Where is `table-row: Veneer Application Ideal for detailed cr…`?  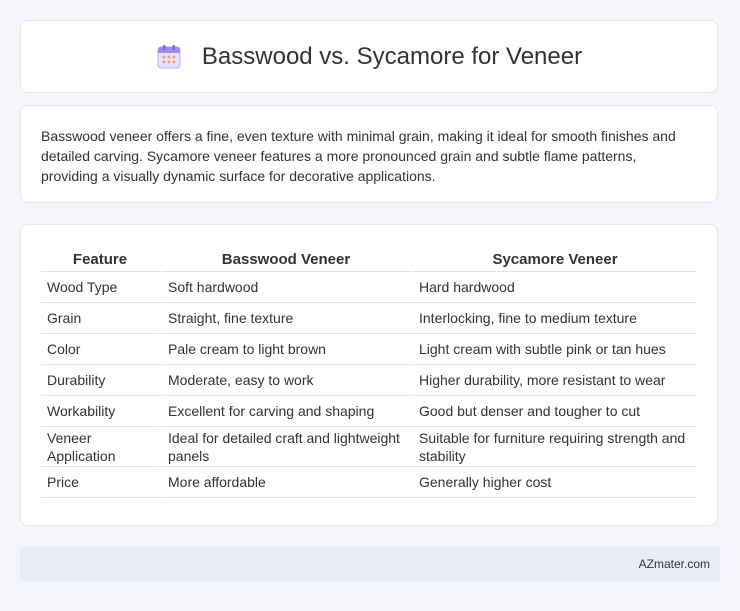
table-row: Veneer Application Ideal for detailed cr… is located at coordinates (369, 447).